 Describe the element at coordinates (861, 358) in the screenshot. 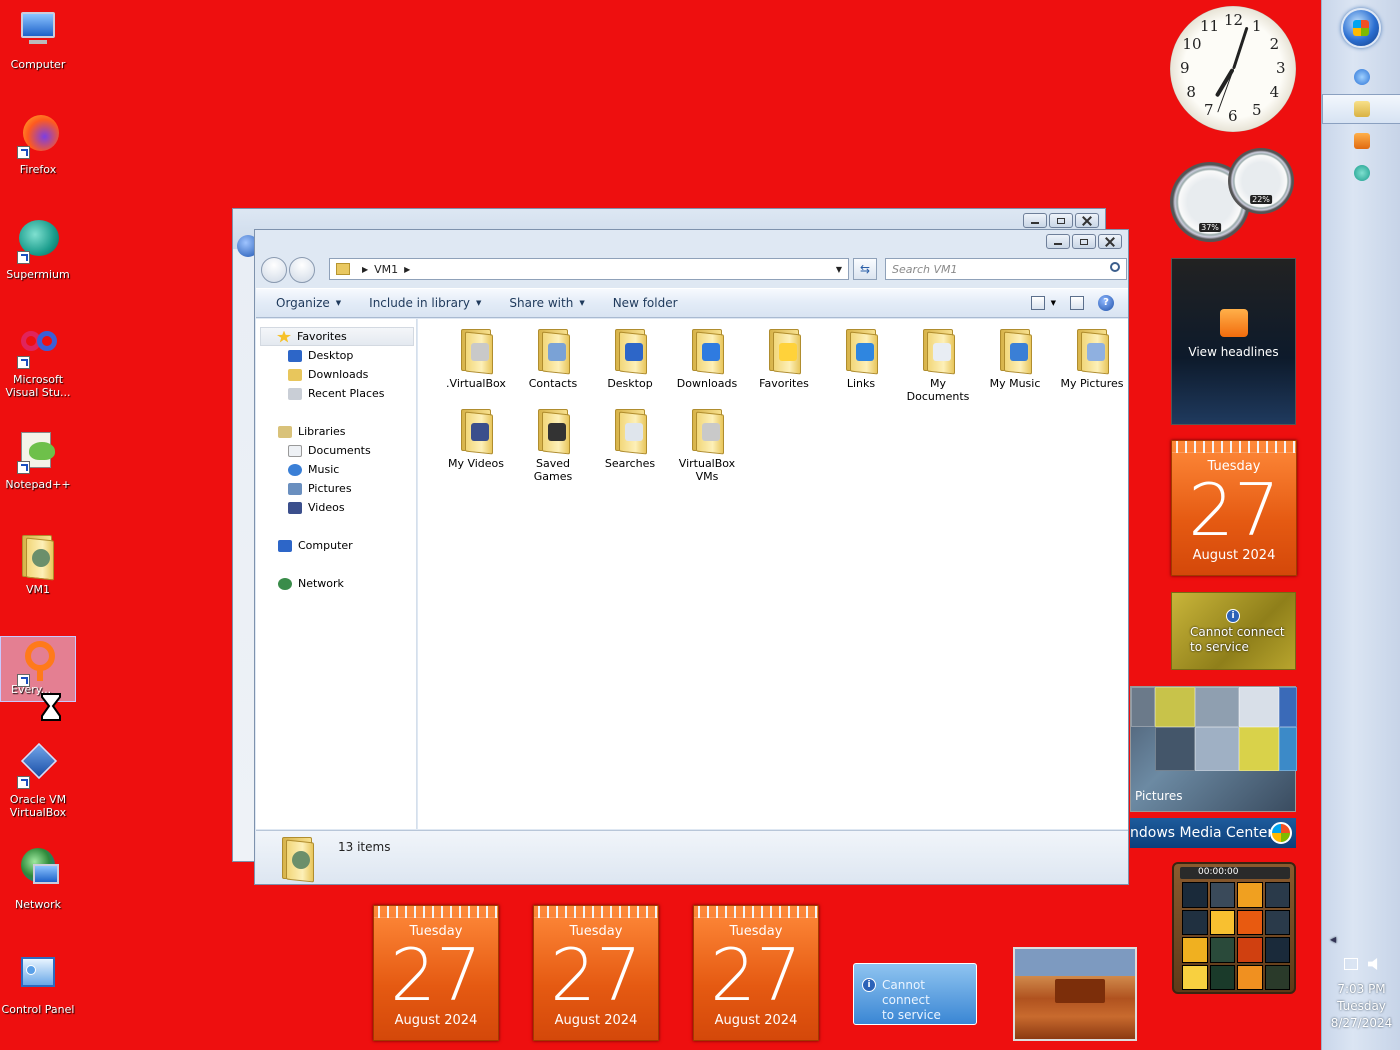

I see `folder-item: Links` at that location.